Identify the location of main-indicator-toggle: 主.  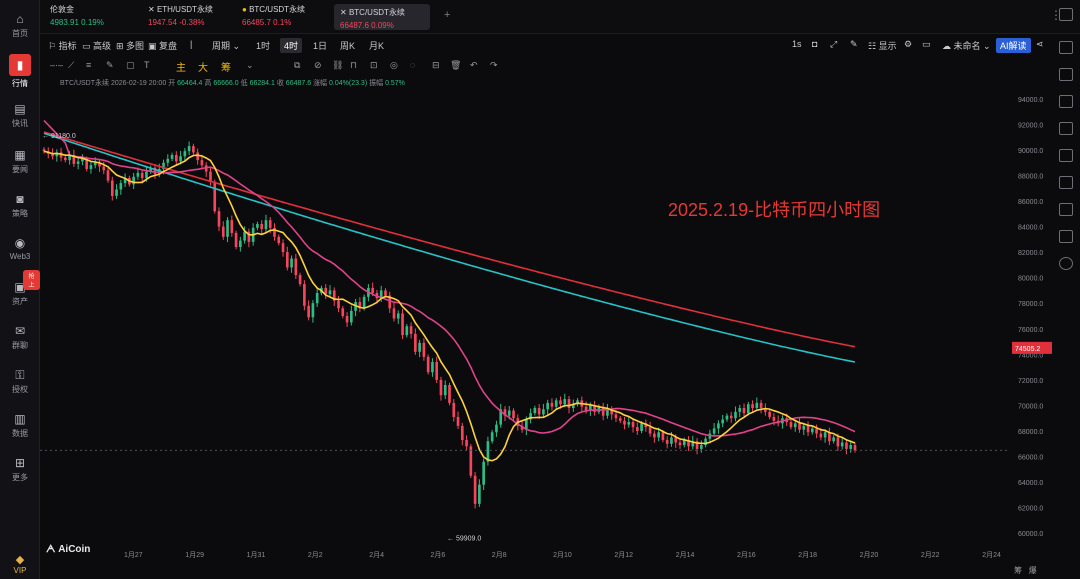
(181, 66).